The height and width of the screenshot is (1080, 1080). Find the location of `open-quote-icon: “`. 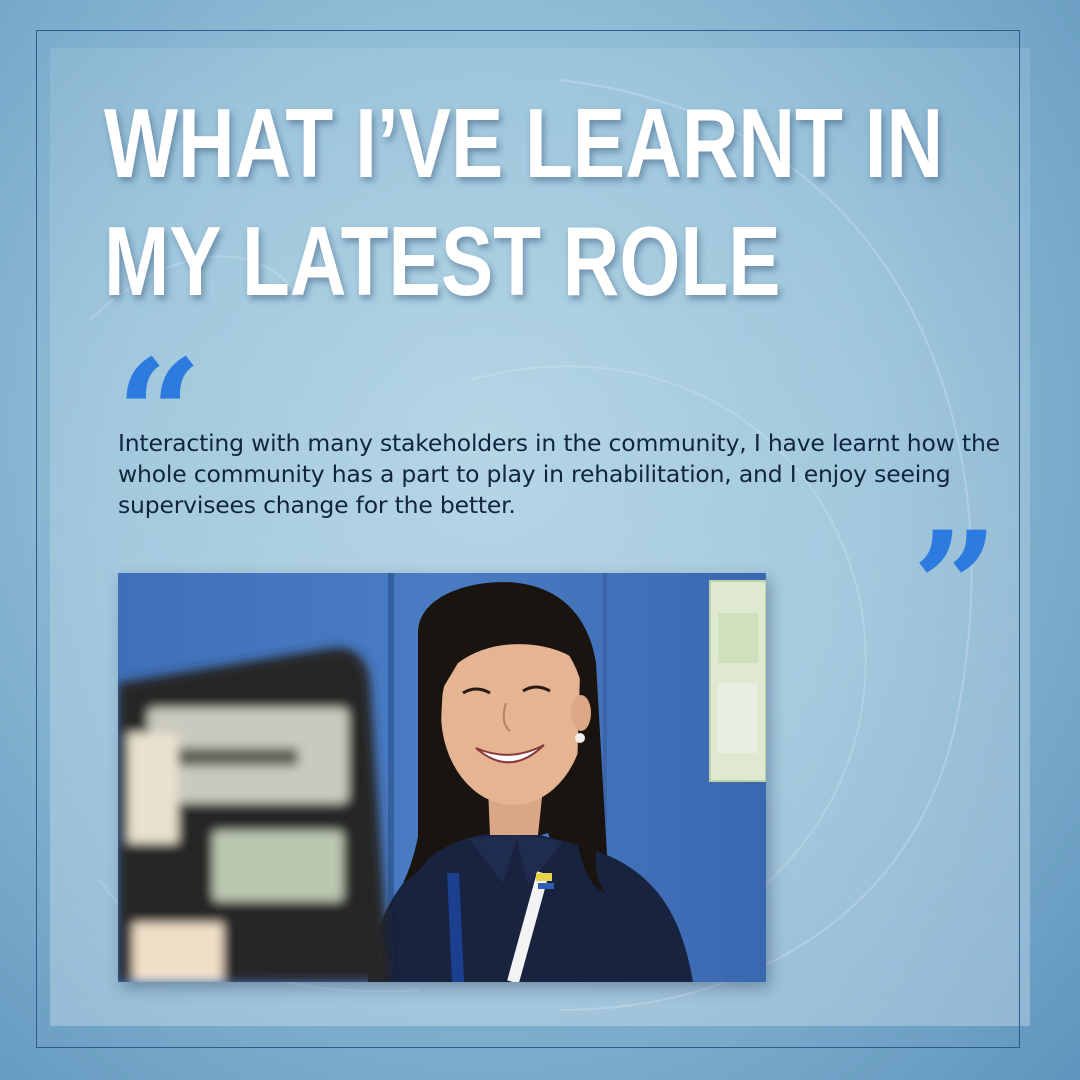

open-quote-icon: “ is located at coordinates (159, 380).